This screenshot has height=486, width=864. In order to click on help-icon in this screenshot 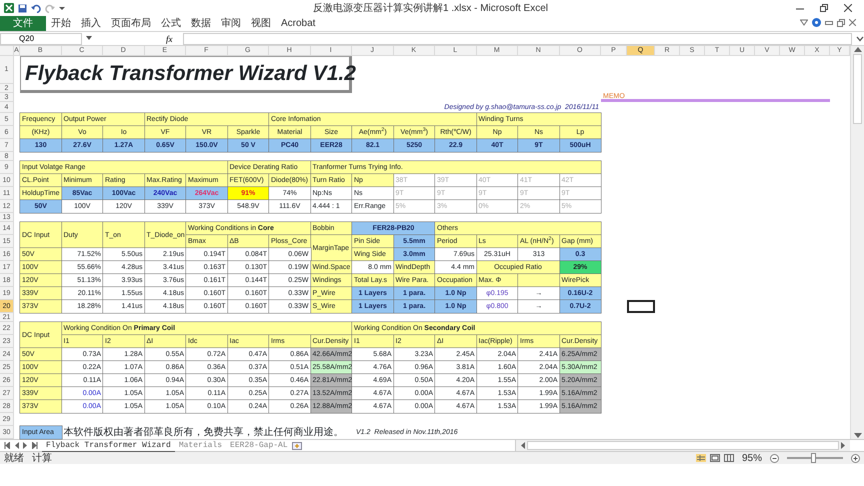, I will do `click(816, 22)`.